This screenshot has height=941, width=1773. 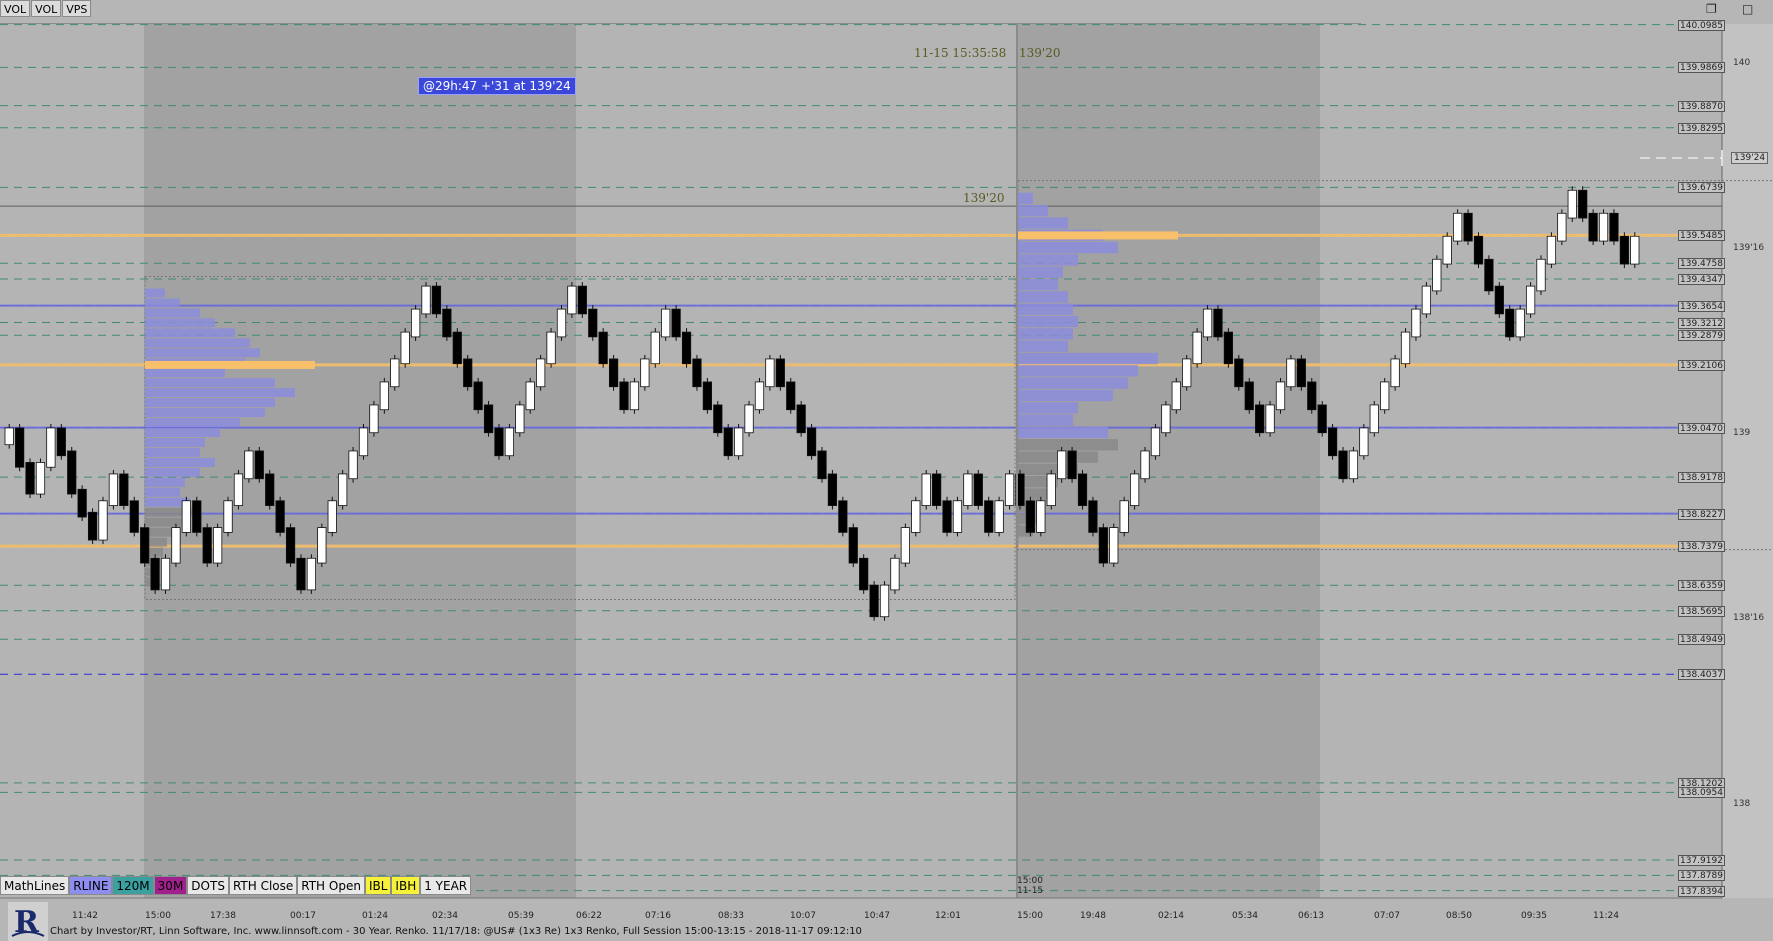 What do you see at coordinates (378, 885) in the screenshot?
I see `bottom-ibl-button: IBL` at bounding box center [378, 885].